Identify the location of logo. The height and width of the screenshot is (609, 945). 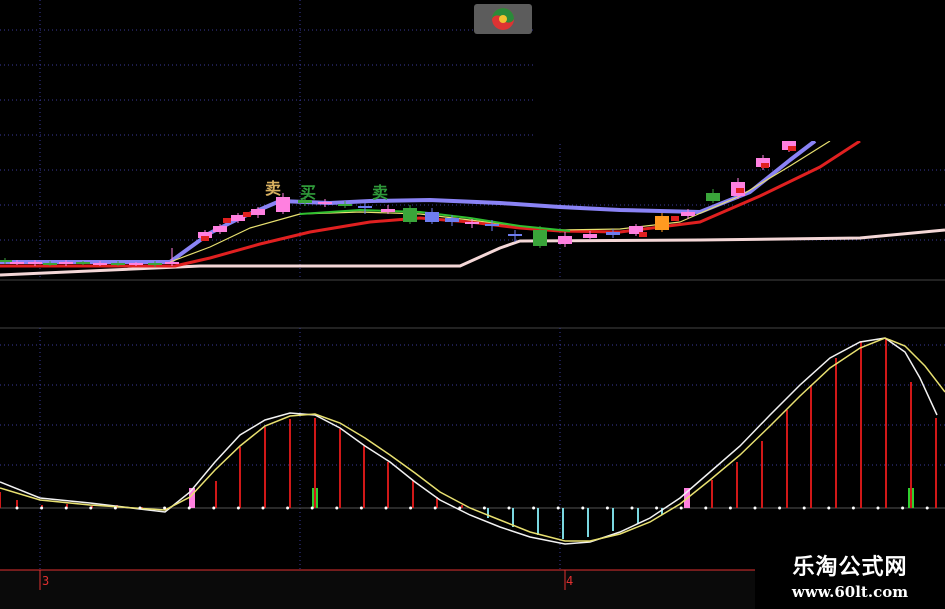
(503, 19).